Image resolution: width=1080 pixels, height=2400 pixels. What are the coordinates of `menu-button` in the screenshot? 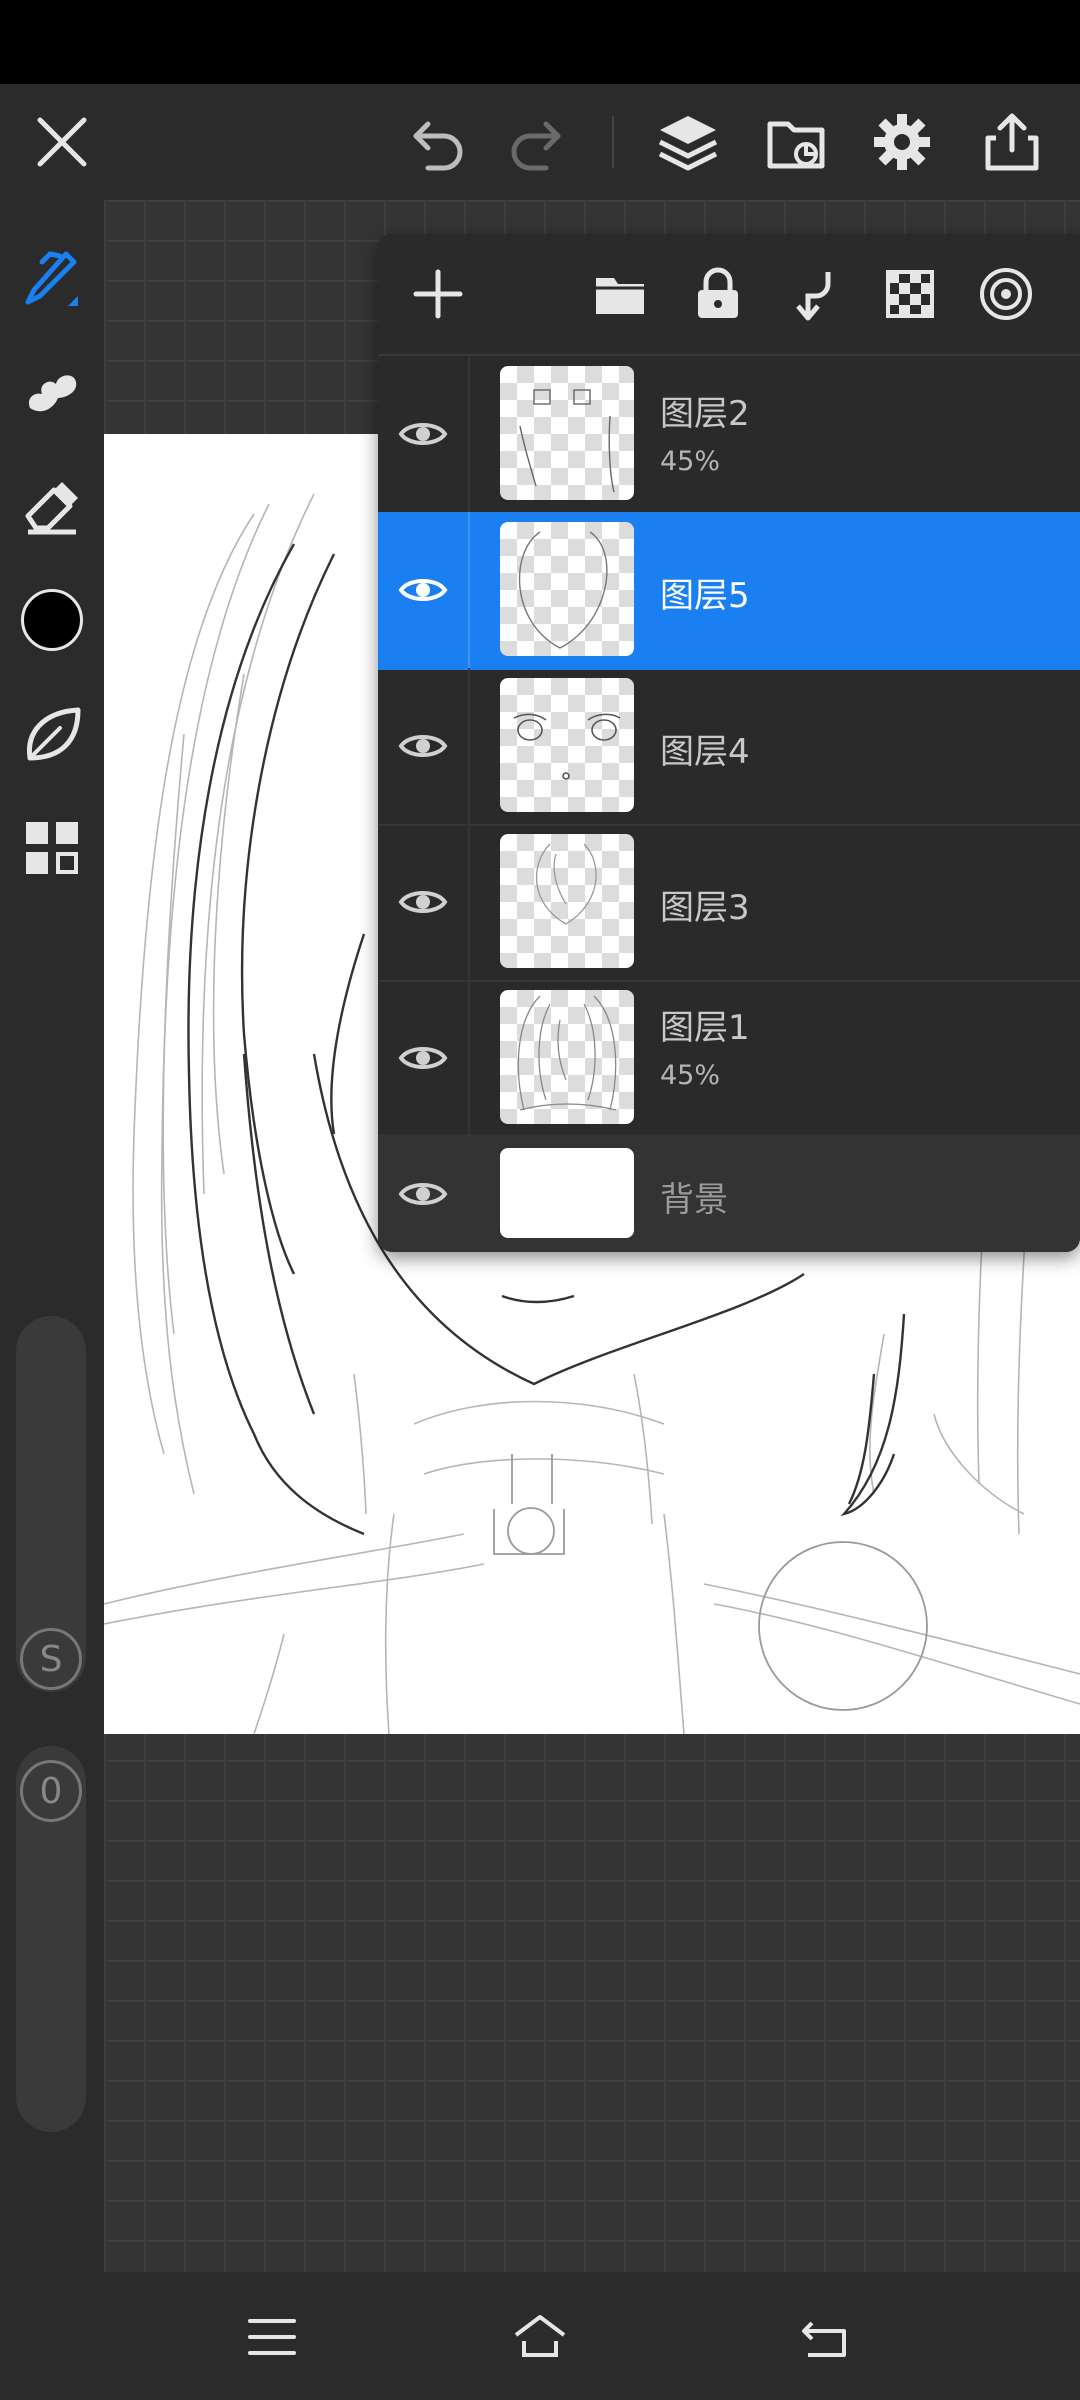 It's located at (272, 2337).